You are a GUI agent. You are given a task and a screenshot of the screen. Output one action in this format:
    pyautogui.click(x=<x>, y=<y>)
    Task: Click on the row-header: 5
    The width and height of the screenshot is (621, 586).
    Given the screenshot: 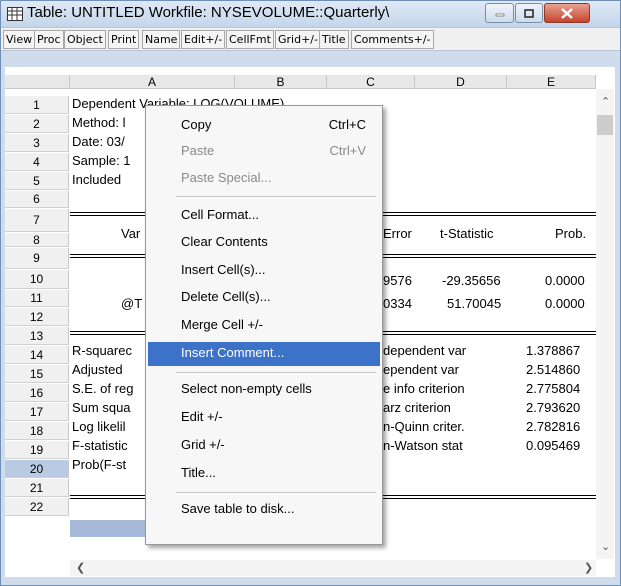 What is the action you would take?
    pyautogui.click(x=37, y=181)
    